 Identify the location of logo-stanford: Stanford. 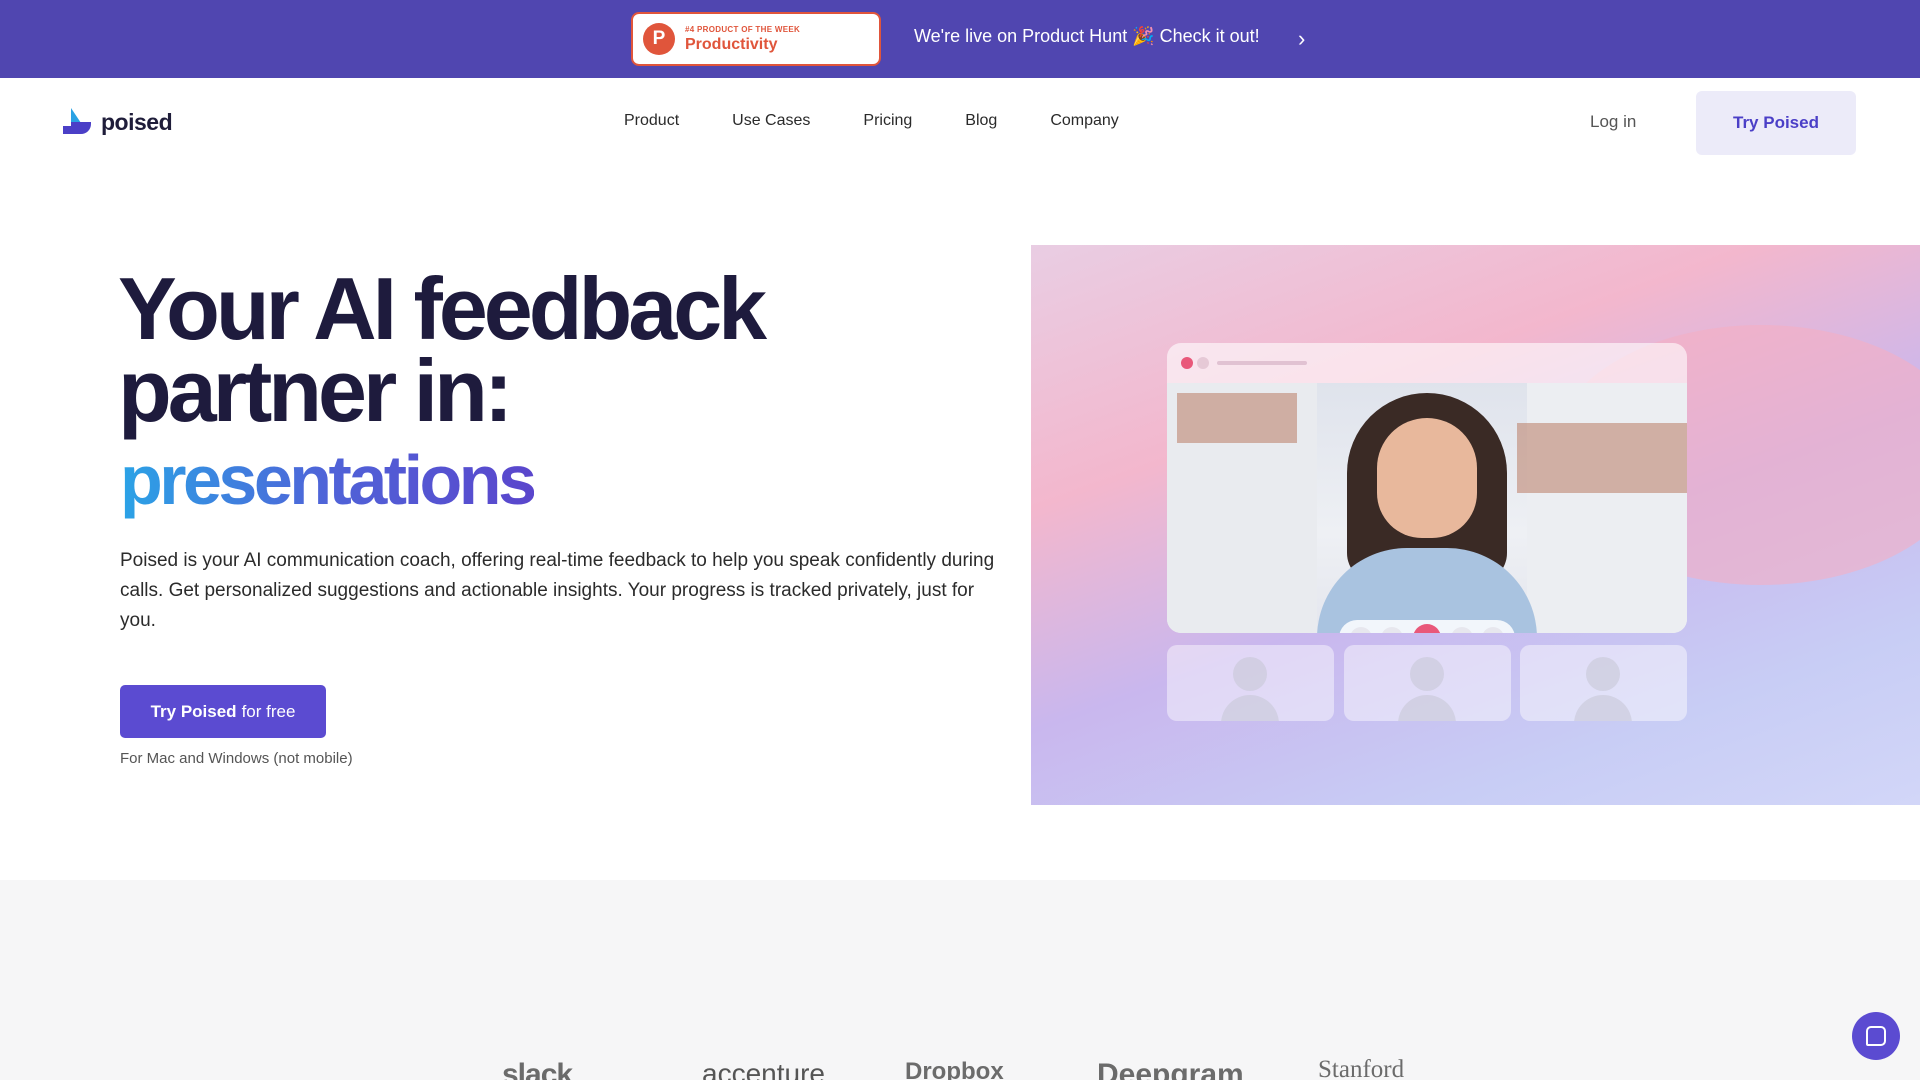
(1361, 1068).